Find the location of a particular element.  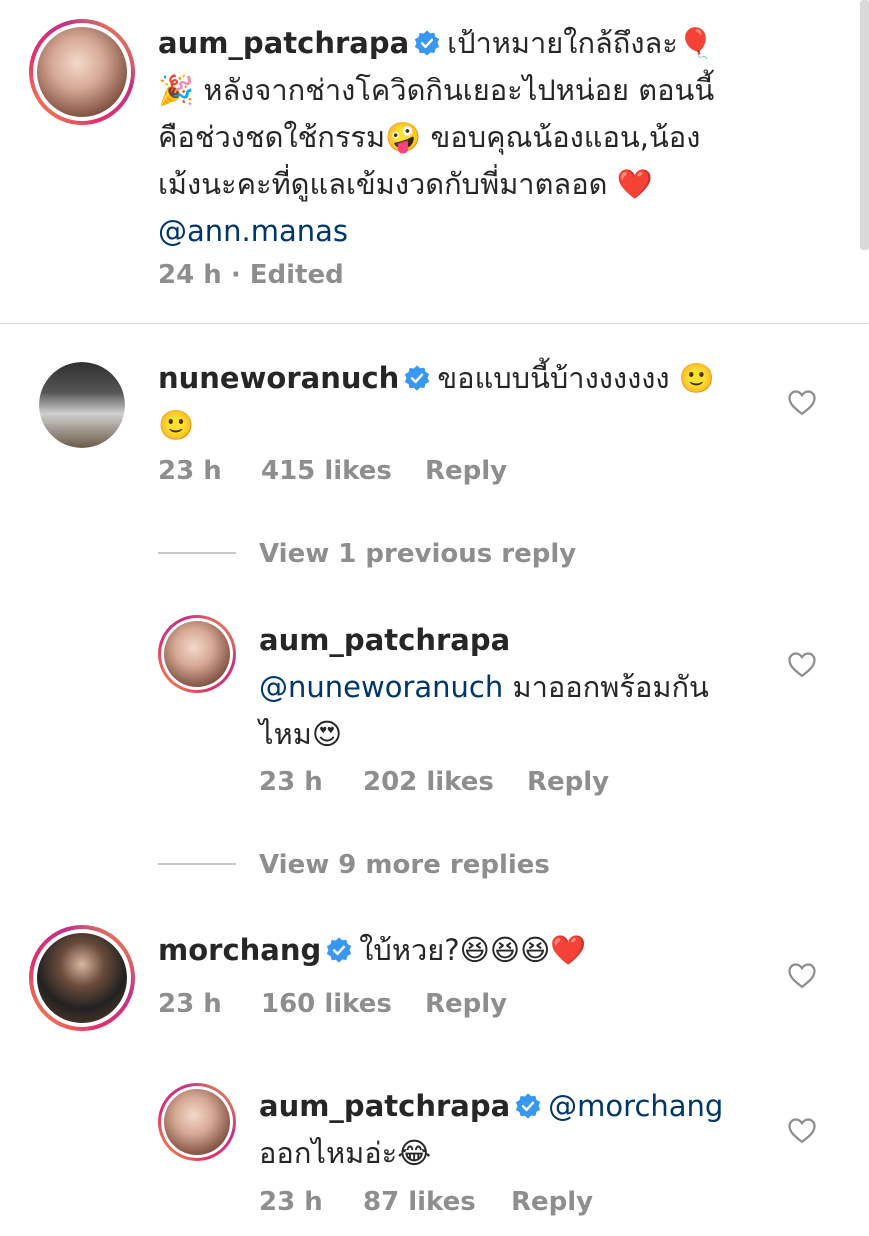

comment-meta: 23 h is located at coordinates (190, 471).